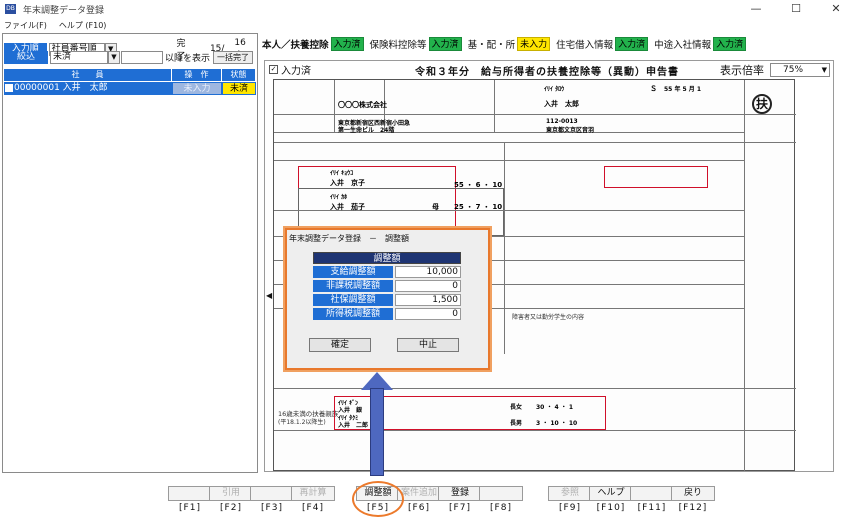 This screenshot has height=521, width=856. I want to click on column-status: 状態, so click(239, 75).